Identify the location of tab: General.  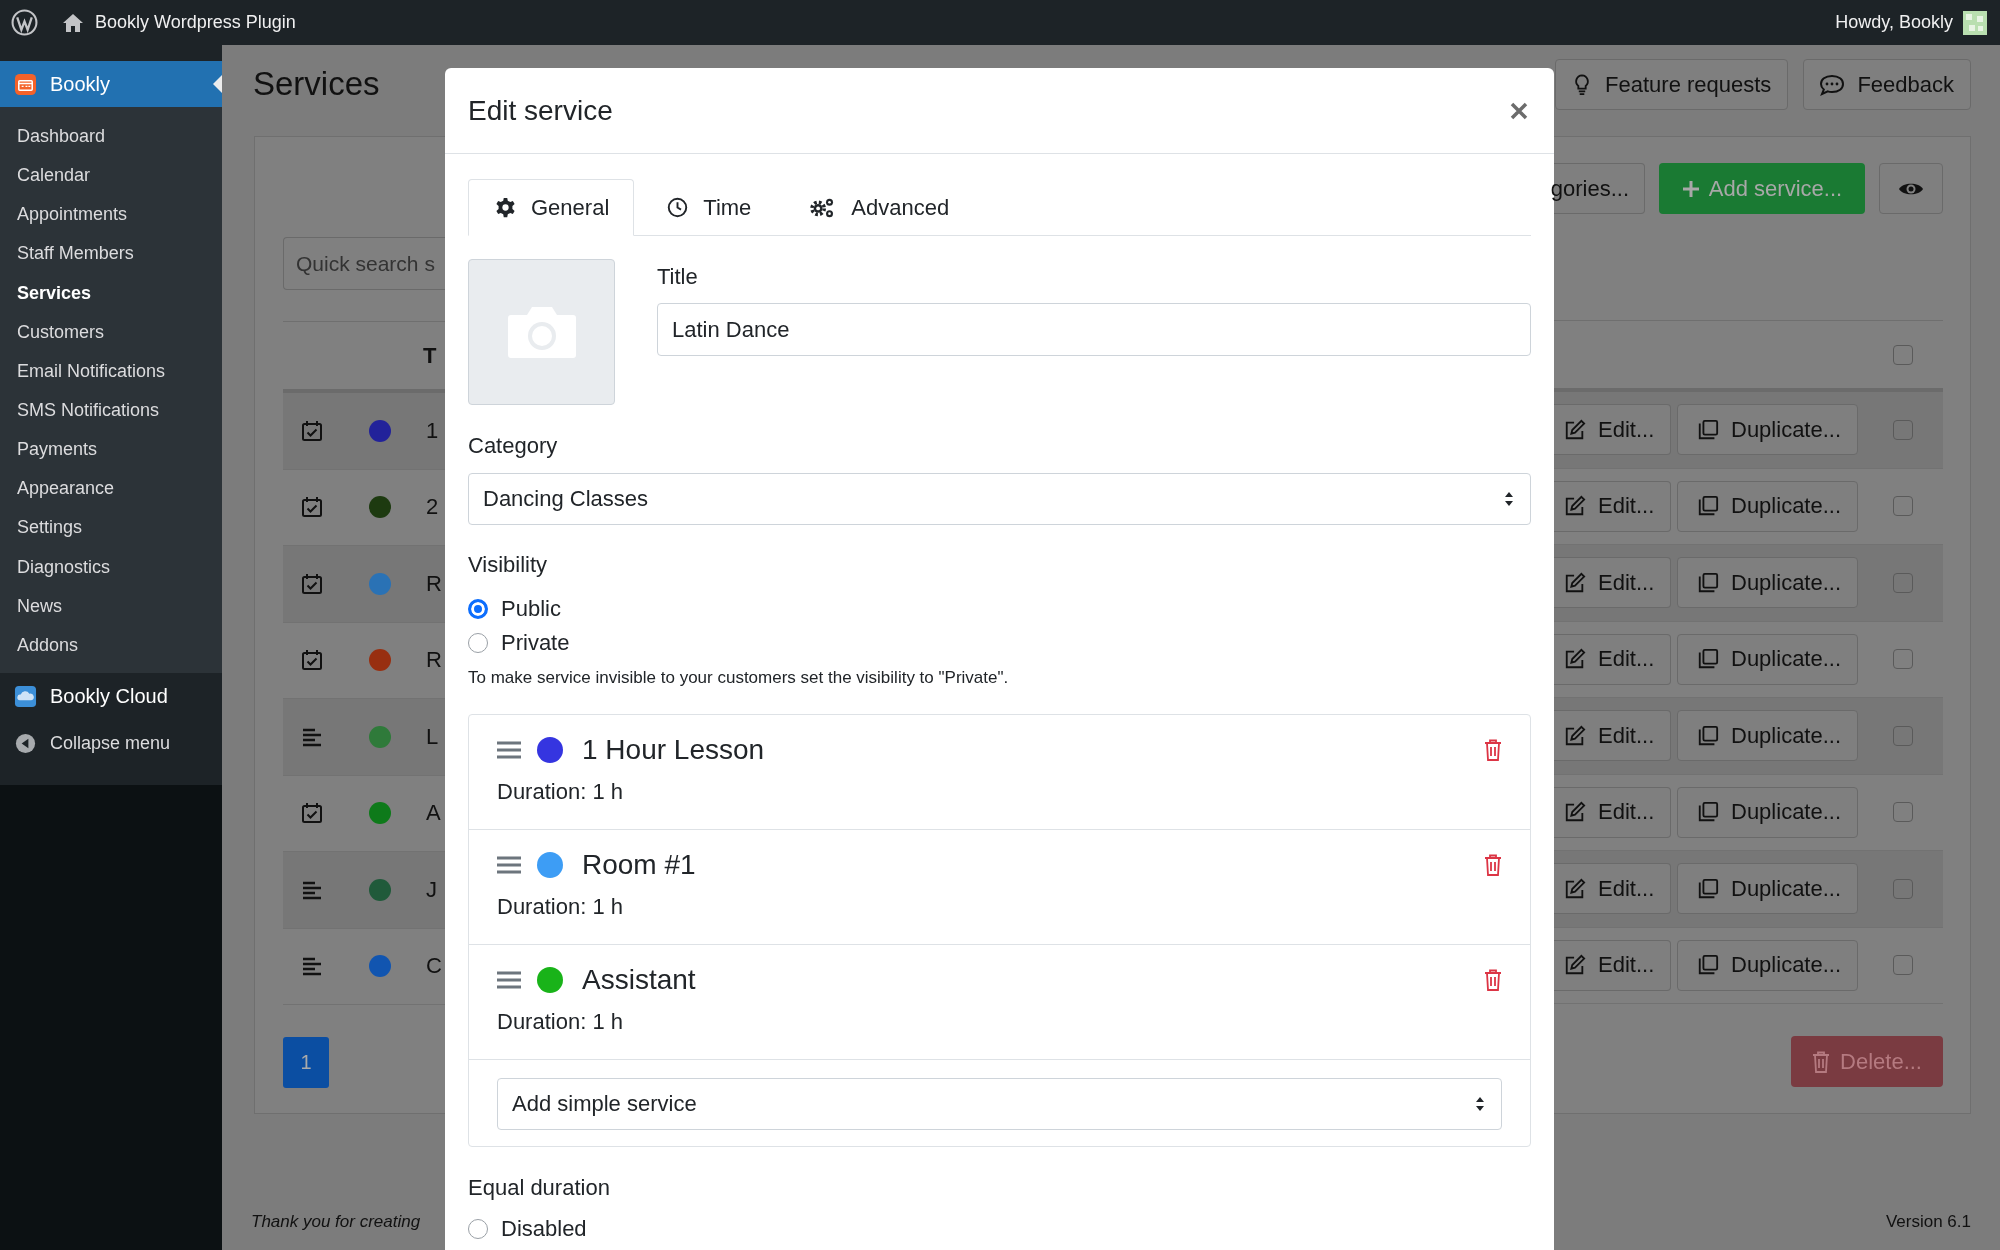
(551, 207).